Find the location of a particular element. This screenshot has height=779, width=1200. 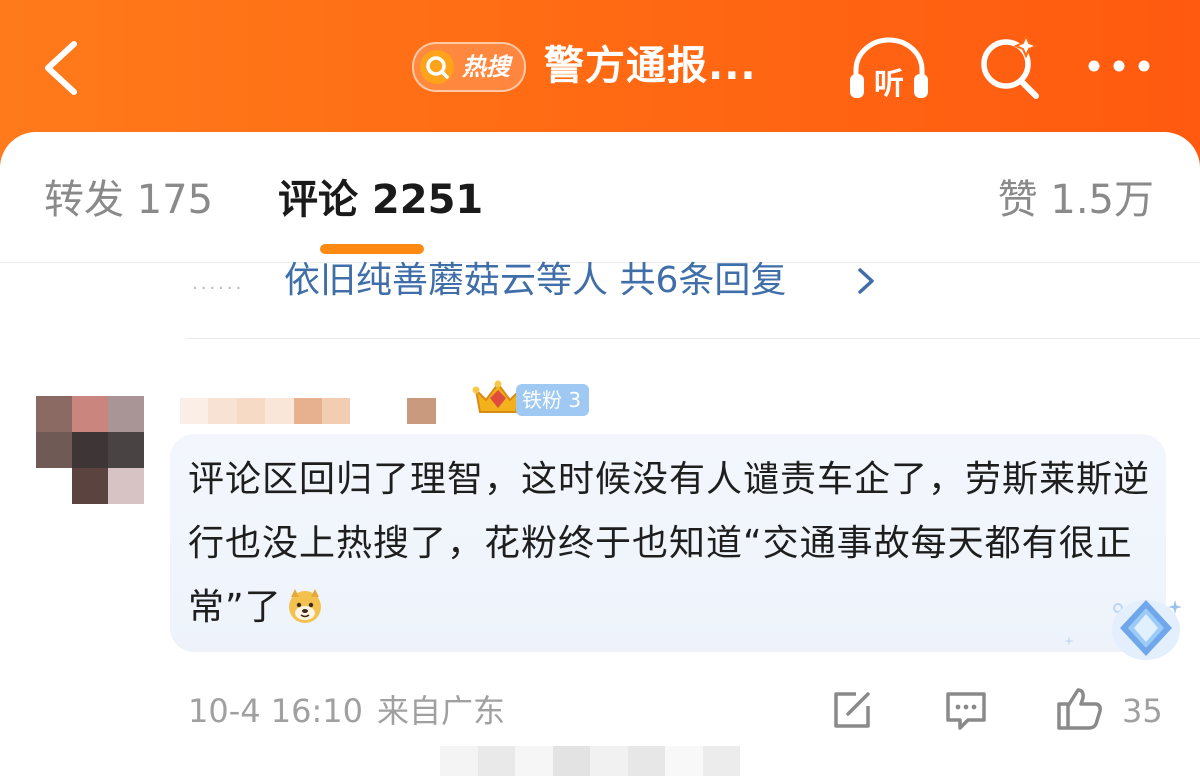

headphones-icon: 听 is located at coordinates (889, 69).